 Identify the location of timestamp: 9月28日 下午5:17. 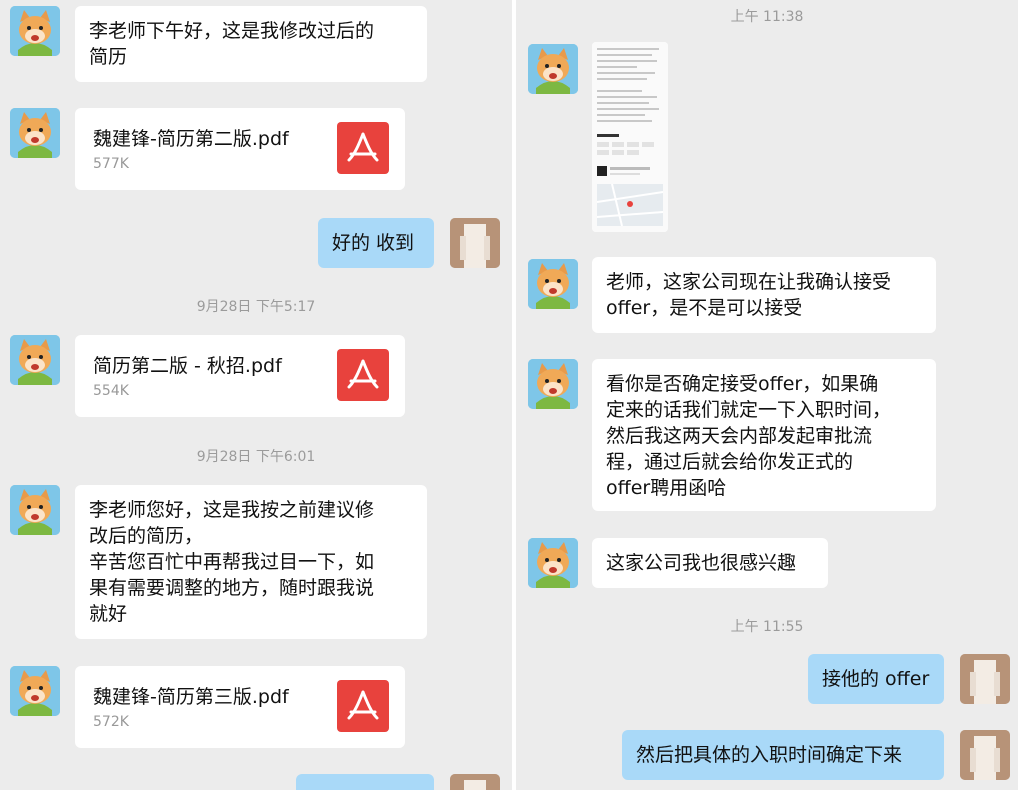
(256, 307).